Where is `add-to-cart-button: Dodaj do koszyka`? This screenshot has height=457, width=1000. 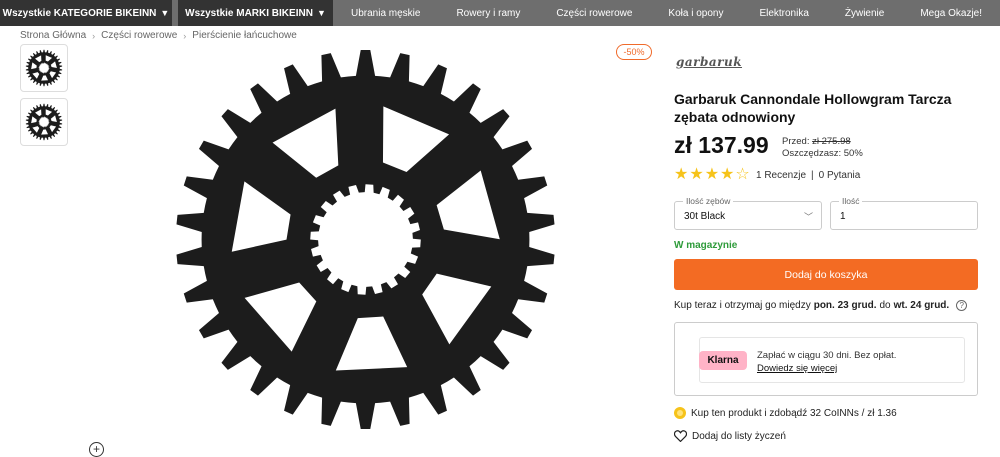 add-to-cart-button: Dodaj do koszyka is located at coordinates (826, 274).